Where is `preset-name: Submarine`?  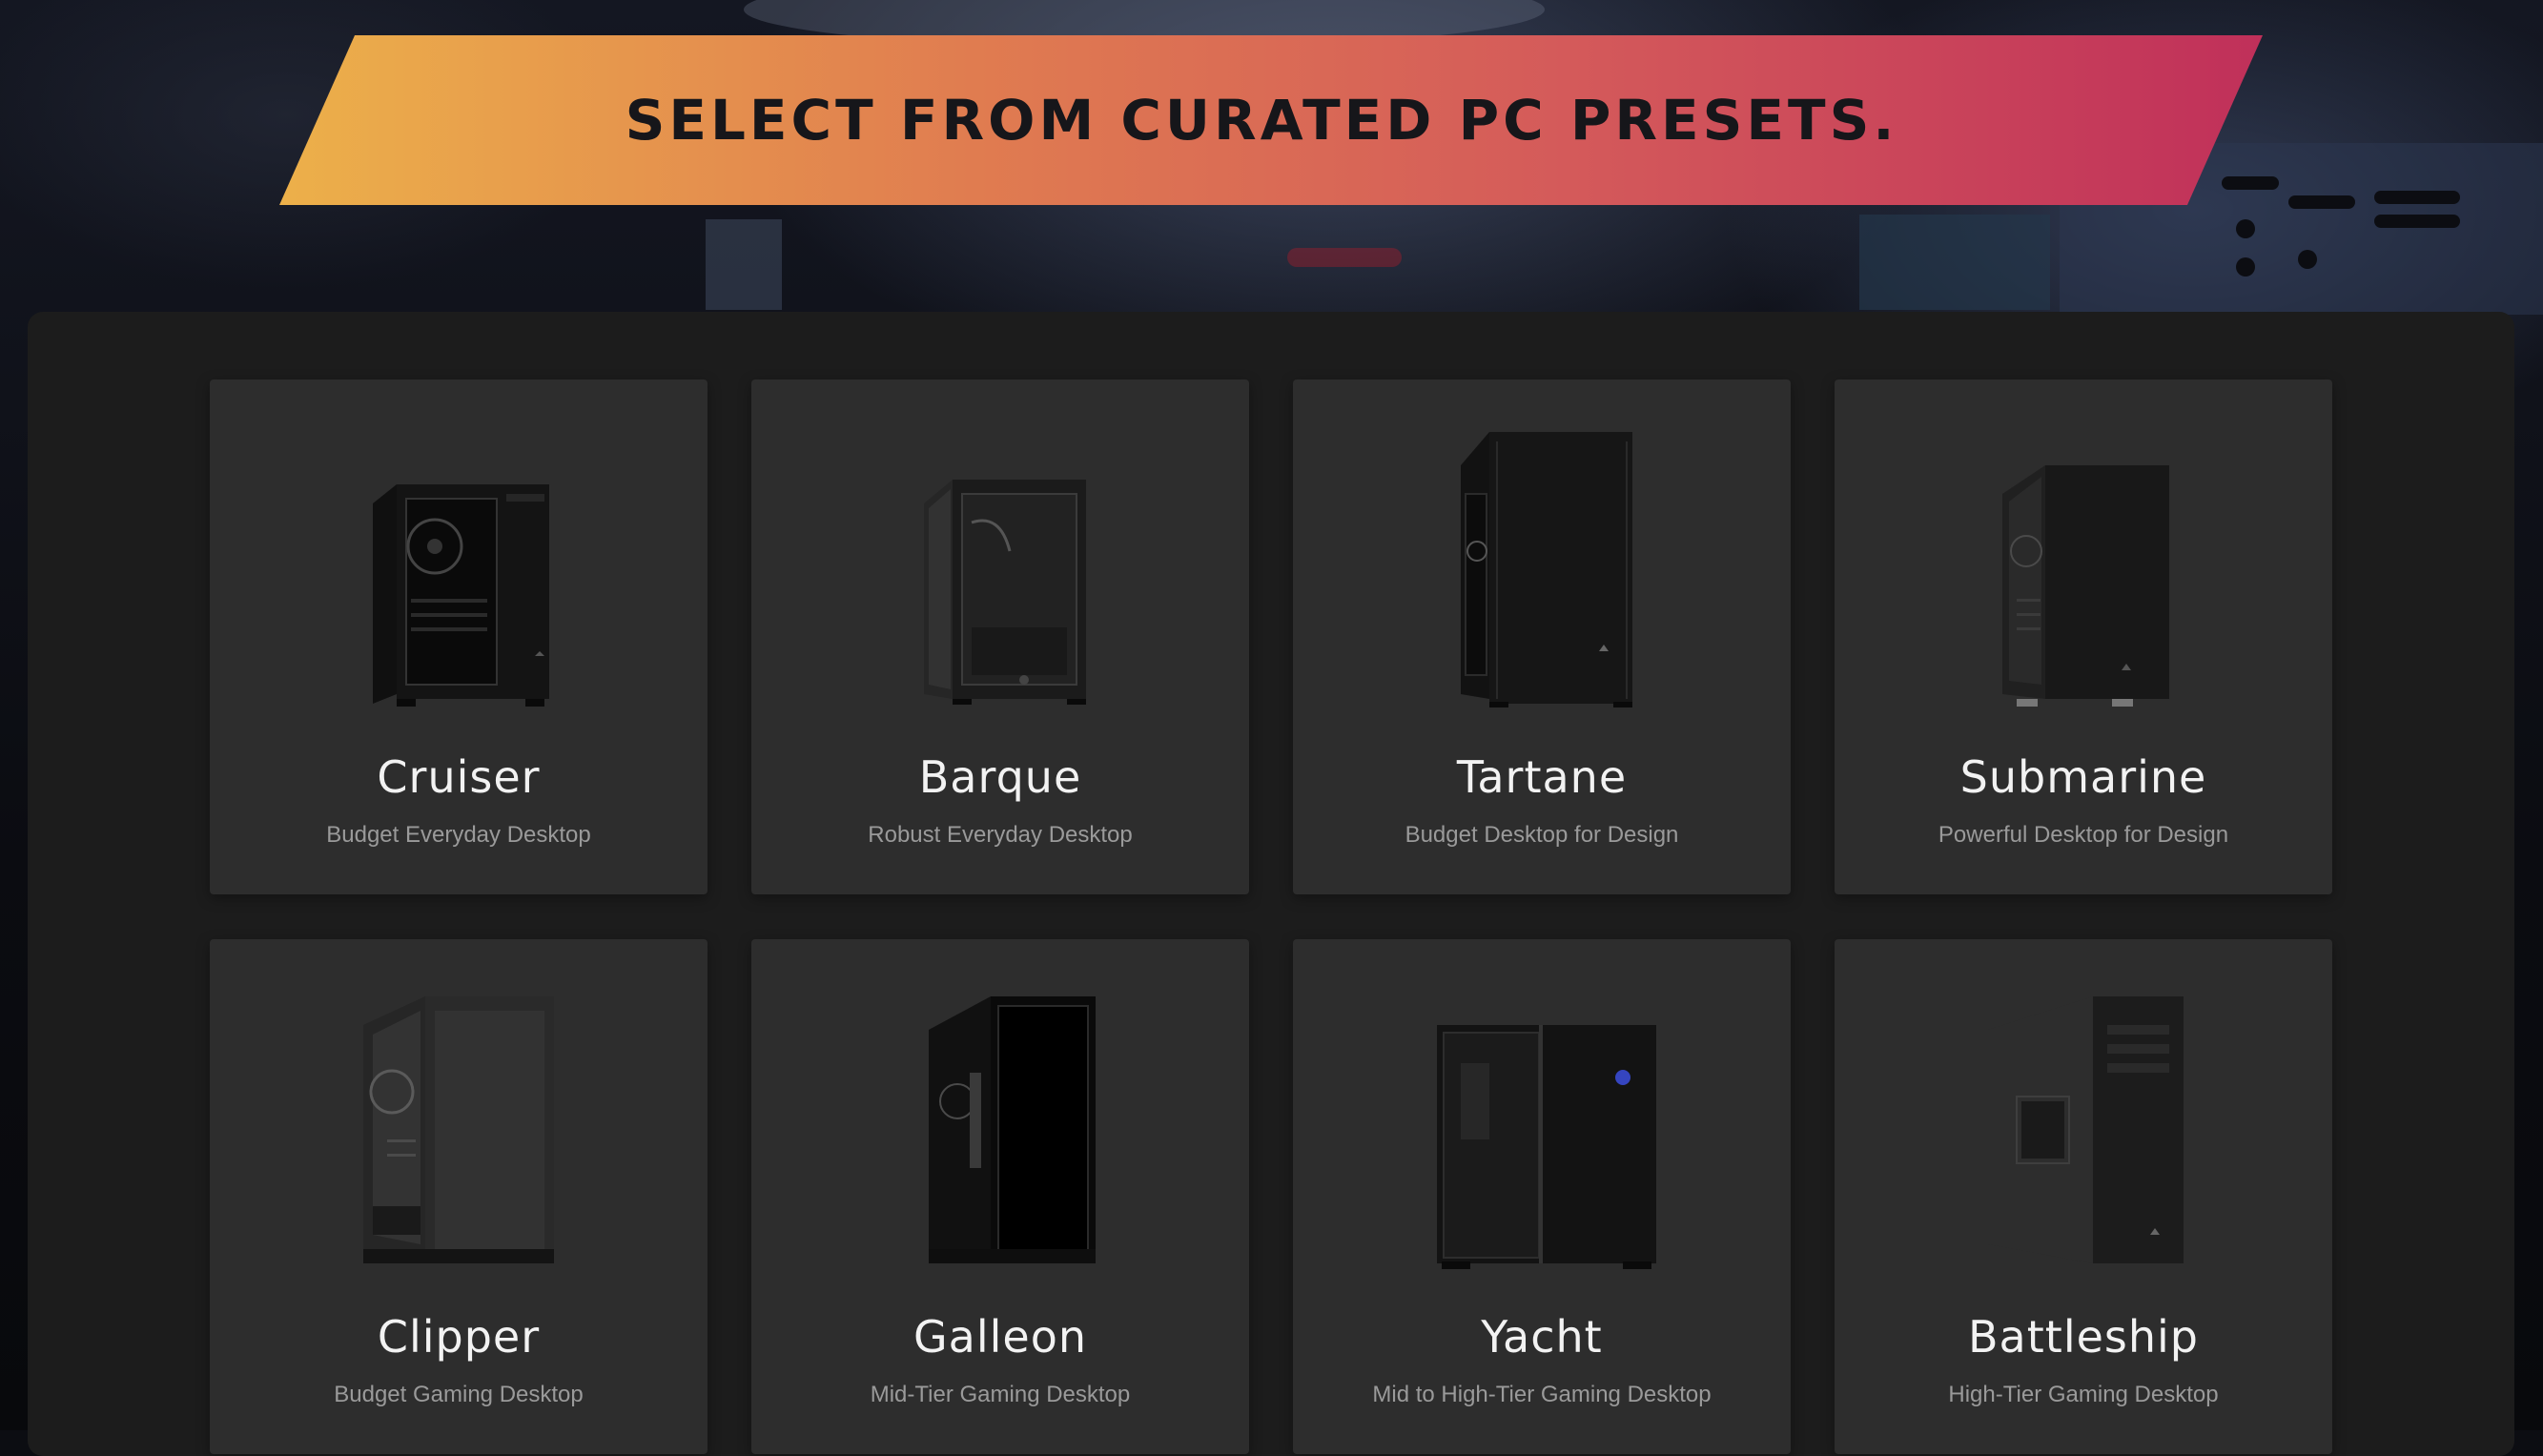 preset-name: Submarine is located at coordinates (2083, 777).